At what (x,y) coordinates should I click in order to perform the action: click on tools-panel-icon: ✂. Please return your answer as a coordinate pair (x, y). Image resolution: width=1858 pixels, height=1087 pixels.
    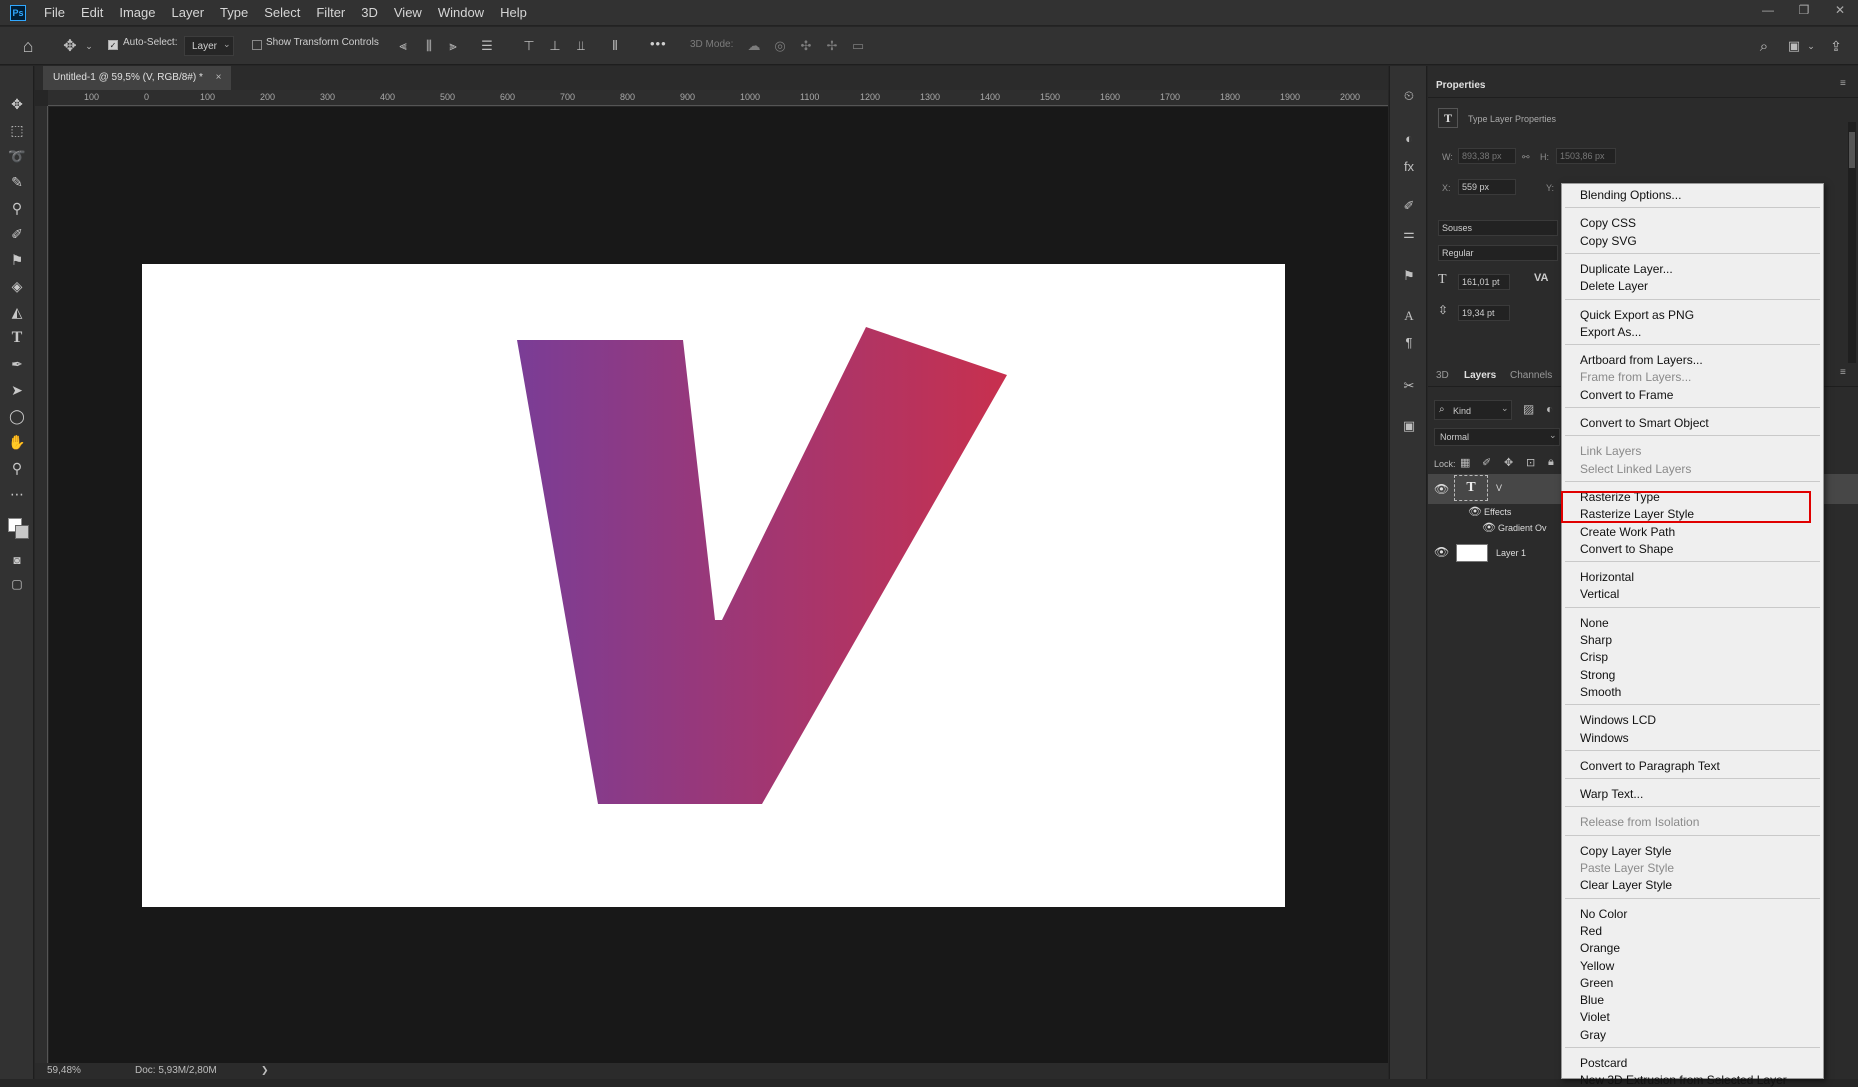
    Looking at the image, I should click on (1409, 386).